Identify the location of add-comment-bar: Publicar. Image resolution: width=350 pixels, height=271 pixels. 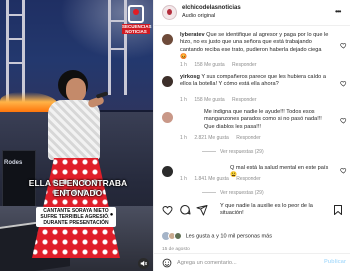
(252, 262).